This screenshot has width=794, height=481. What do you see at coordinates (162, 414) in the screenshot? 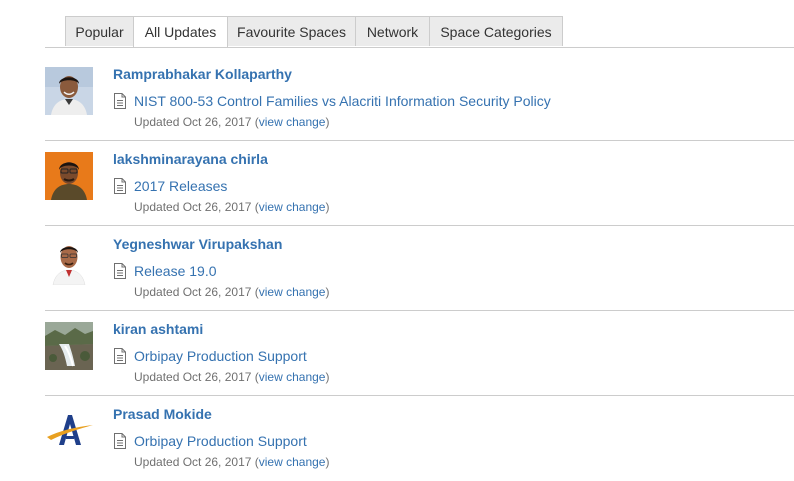
I see `user-name-link: Prasad Mokide` at bounding box center [162, 414].